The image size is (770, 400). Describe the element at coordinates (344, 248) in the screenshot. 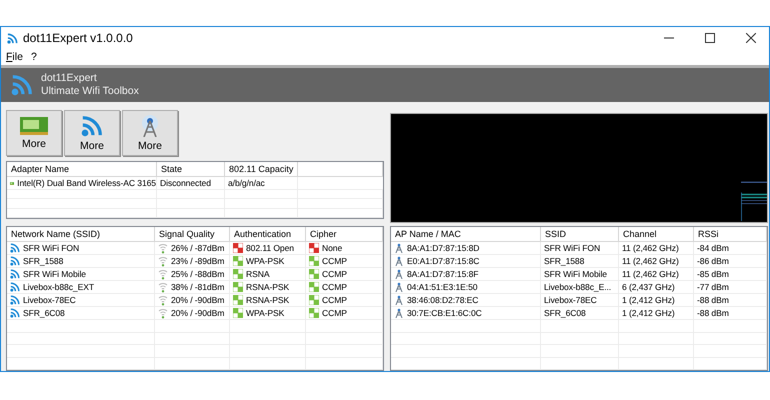

I see `table-cell: None` at that location.